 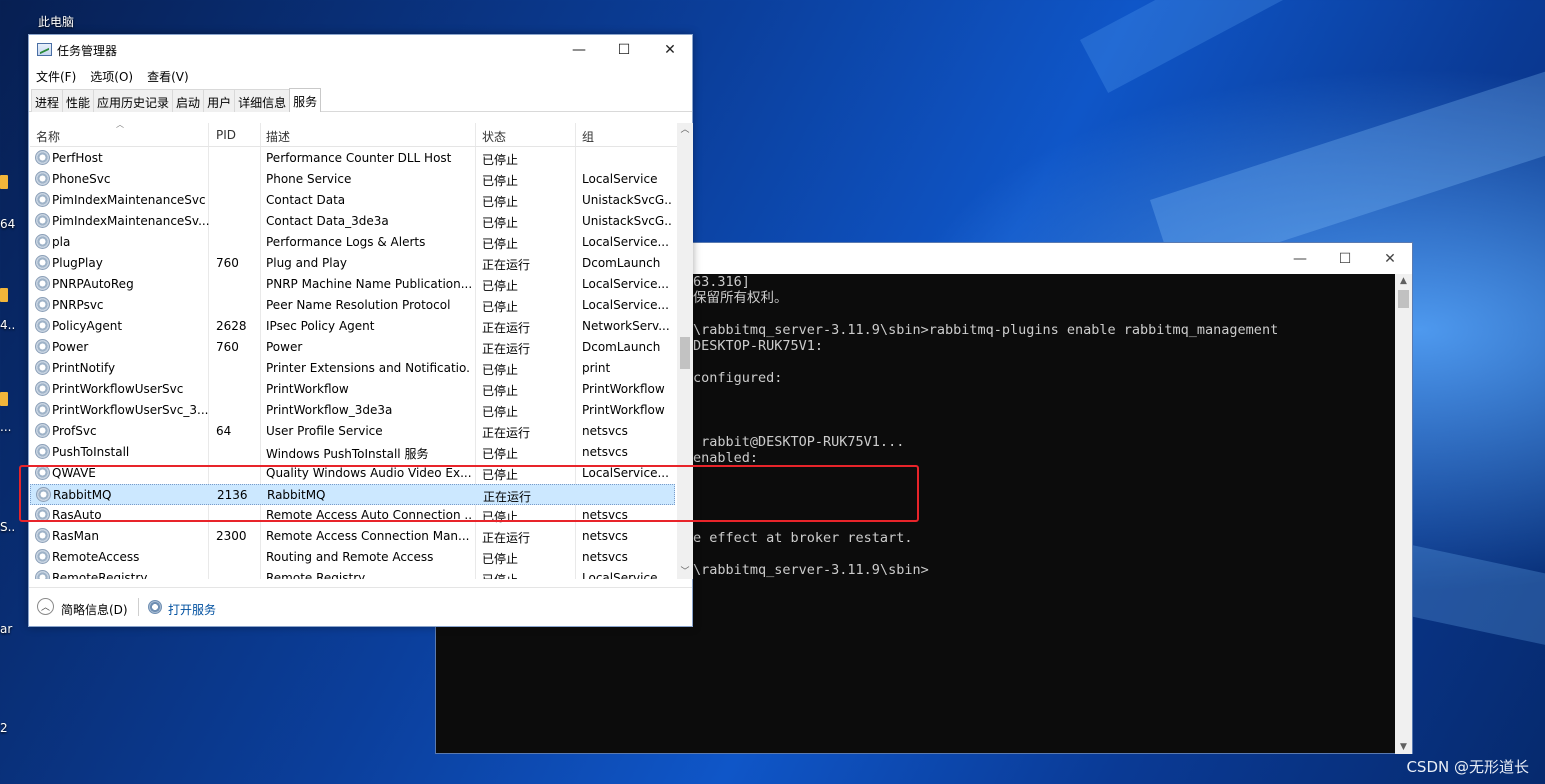 I want to click on console-line: e effect at broker restart., so click(x=803, y=538).